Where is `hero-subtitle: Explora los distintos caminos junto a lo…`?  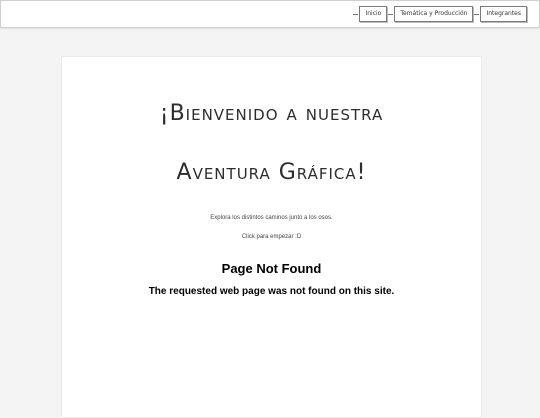 hero-subtitle: Explora los distintos caminos junto a lo… is located at coordinates (271, 218).